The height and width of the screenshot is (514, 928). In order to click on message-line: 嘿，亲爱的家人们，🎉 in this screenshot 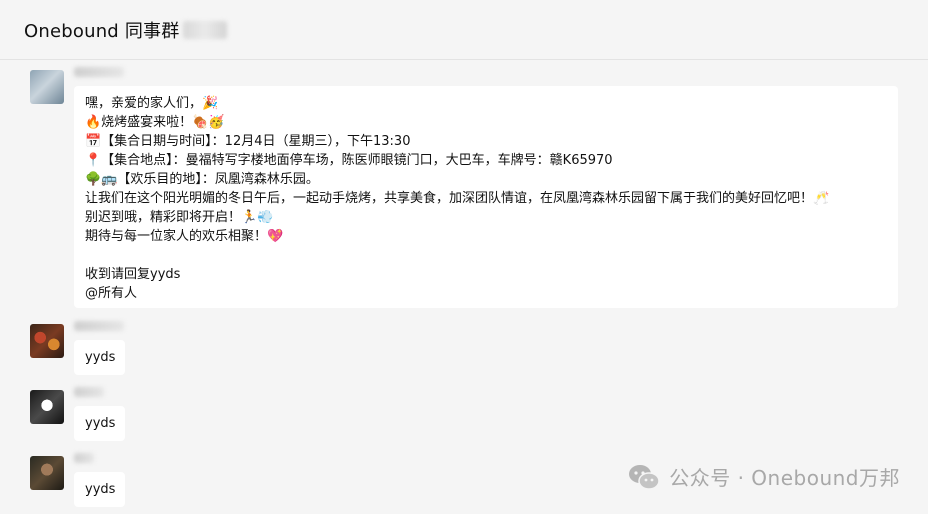, I will do `click(152, 103)`.